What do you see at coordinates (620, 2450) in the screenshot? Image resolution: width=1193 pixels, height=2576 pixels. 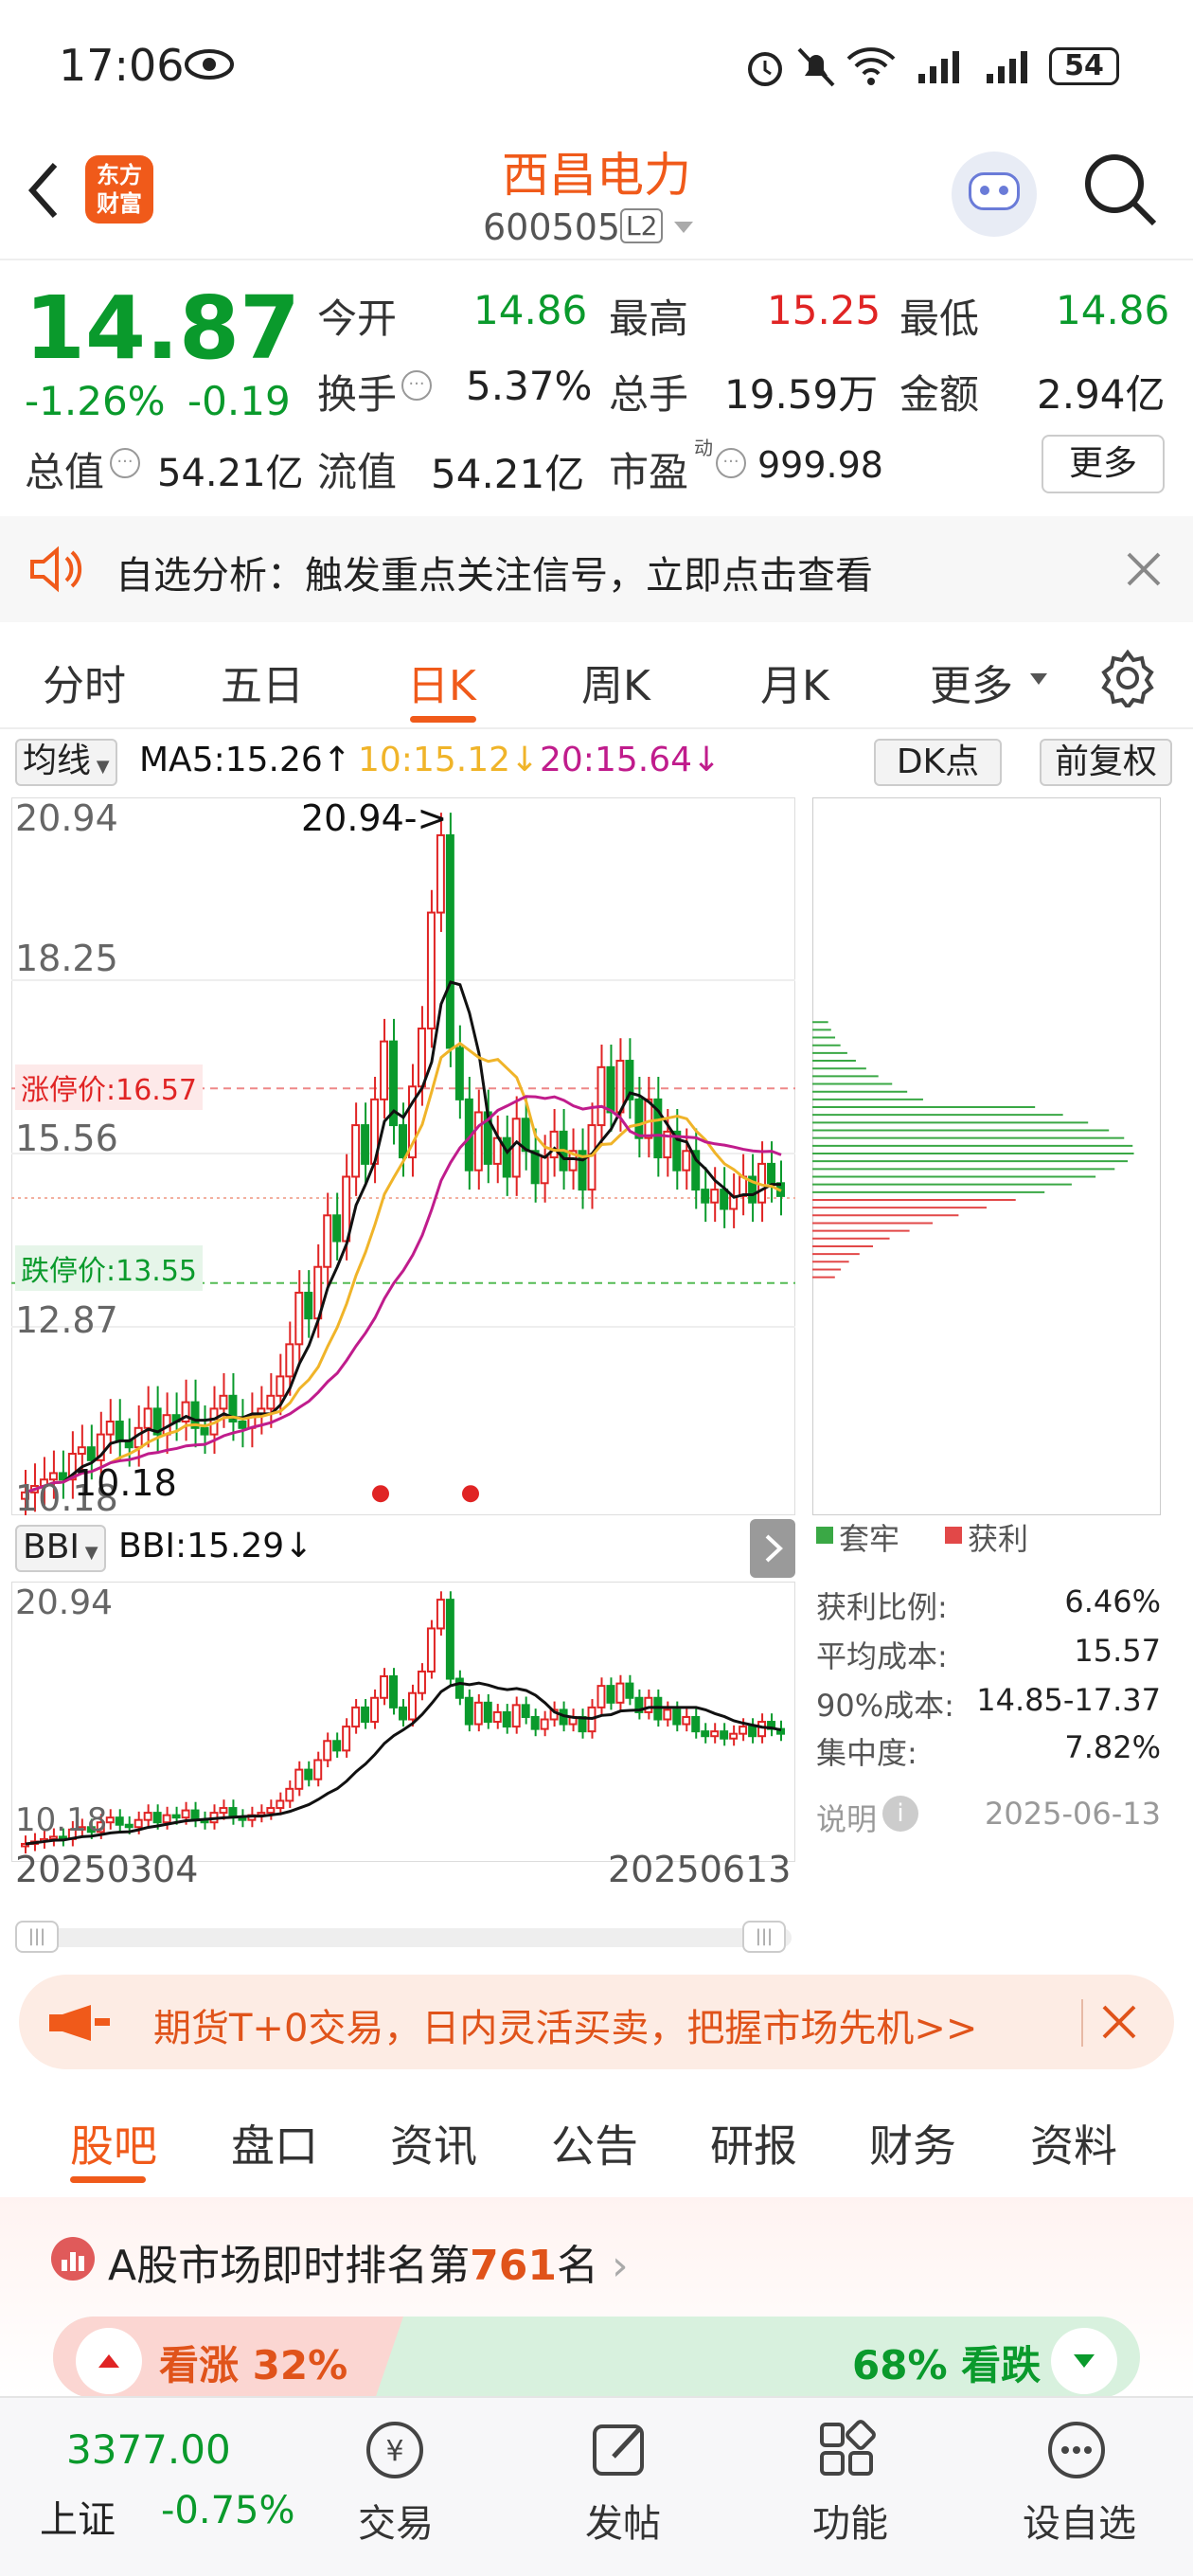 I see `post-icon` at bounding box center [620, 2450].